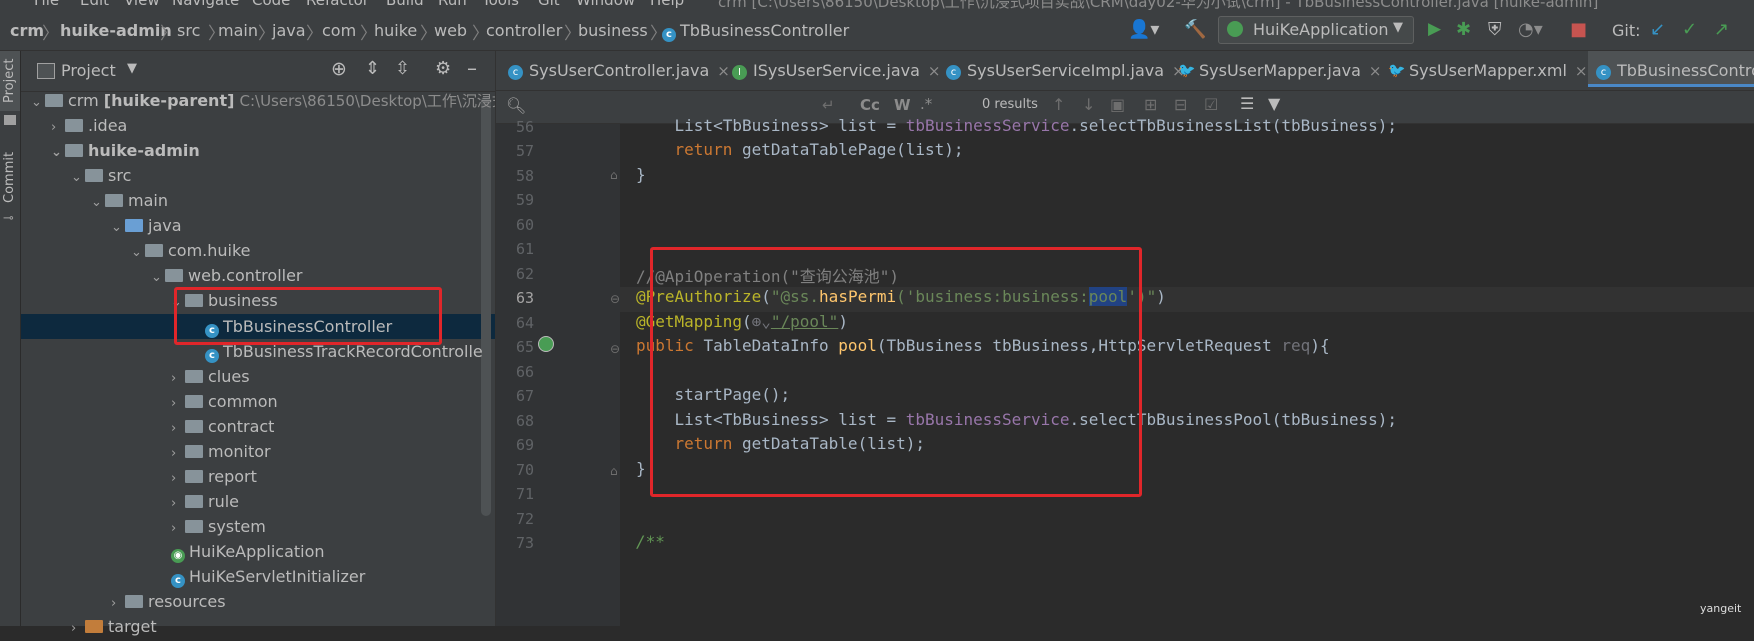 The width and height of the screenshot is (1754, 641). What do you see at coordinates (227, 275) in the screenshot?
I see `tree-item-web-controller: ⌄ web.controller` at bounding box center [227, 275].